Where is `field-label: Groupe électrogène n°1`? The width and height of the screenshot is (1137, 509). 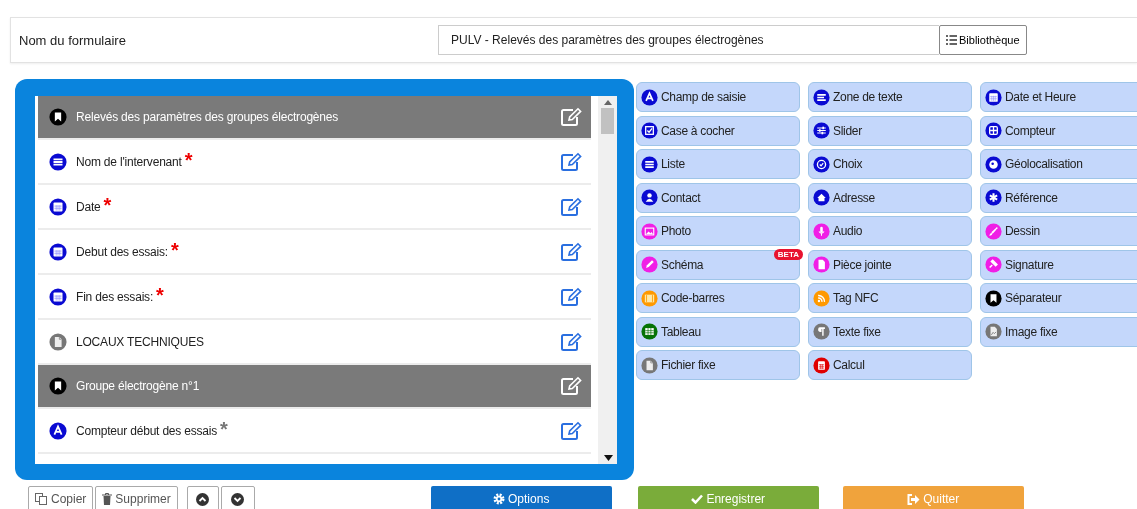 field-label: Groupe électrogène n°1 is located at coordinates (138, 386).